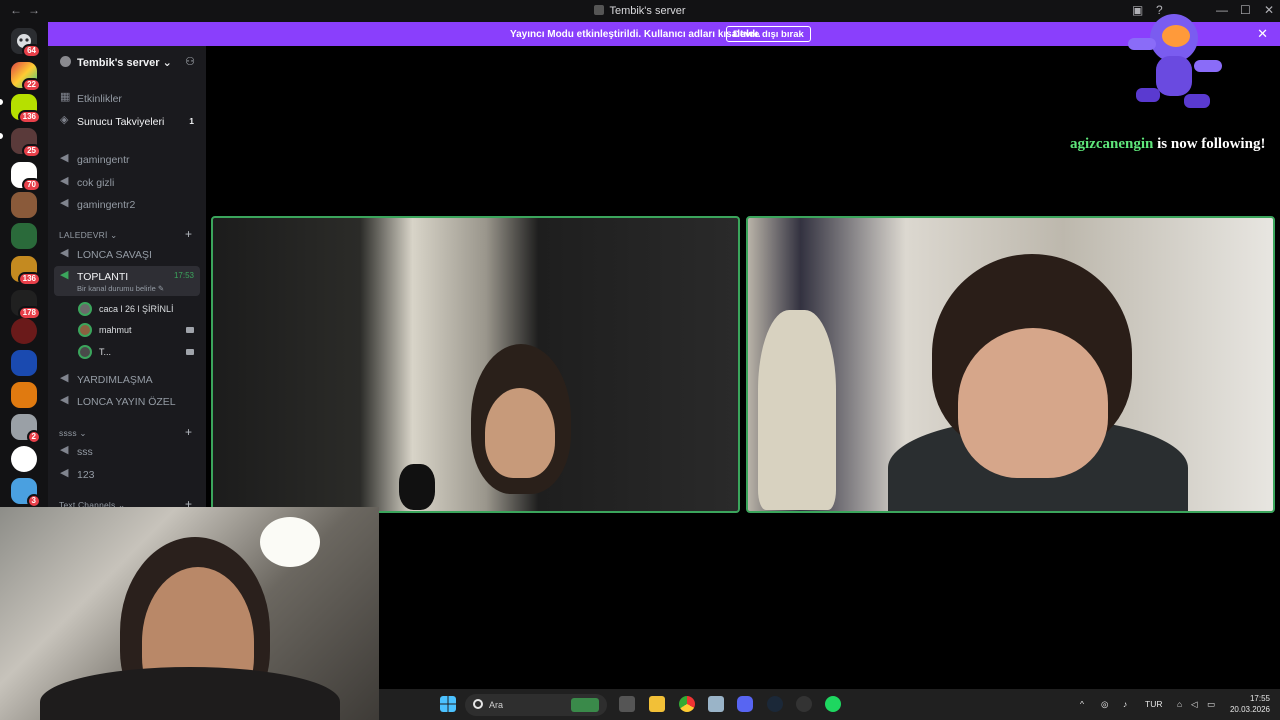 The width and height of the screenshot is (1280, 720). Describe the element at coordinates (190, 61) in the screenshot. I see `invite-people-icon: ⚇` at that location.